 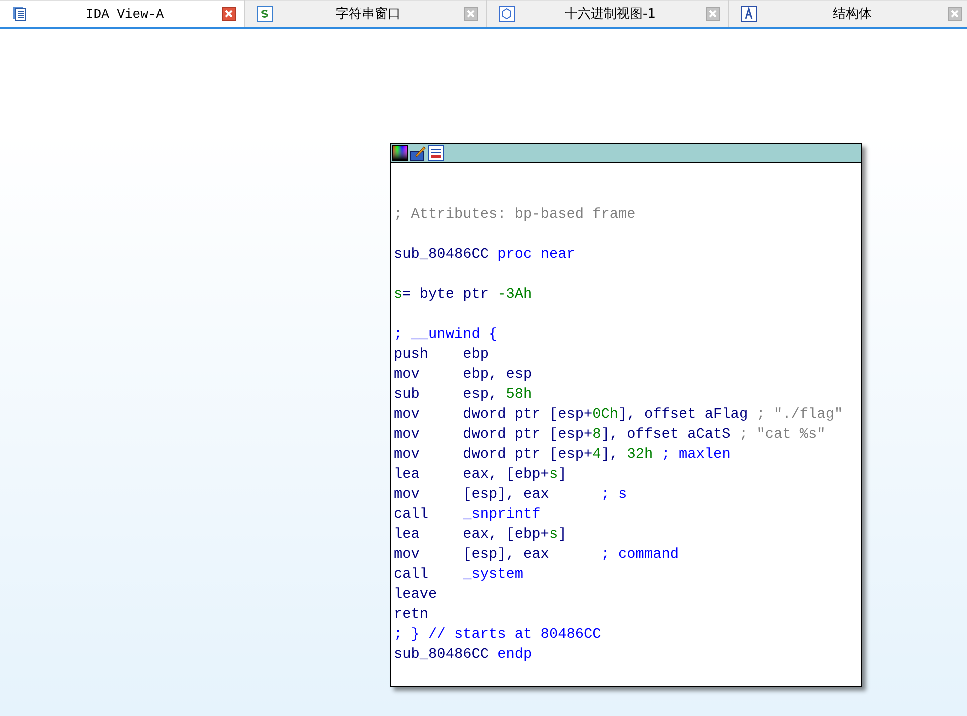 I want to click on code-line: call _system, so click(x=459, y=575).